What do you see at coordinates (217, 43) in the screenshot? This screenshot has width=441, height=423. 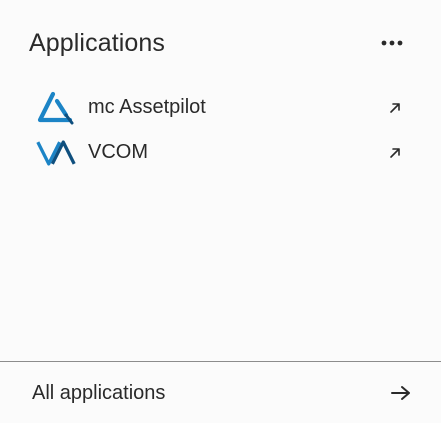 I see `panel-header: Applications` at bounding box center [217, 43].